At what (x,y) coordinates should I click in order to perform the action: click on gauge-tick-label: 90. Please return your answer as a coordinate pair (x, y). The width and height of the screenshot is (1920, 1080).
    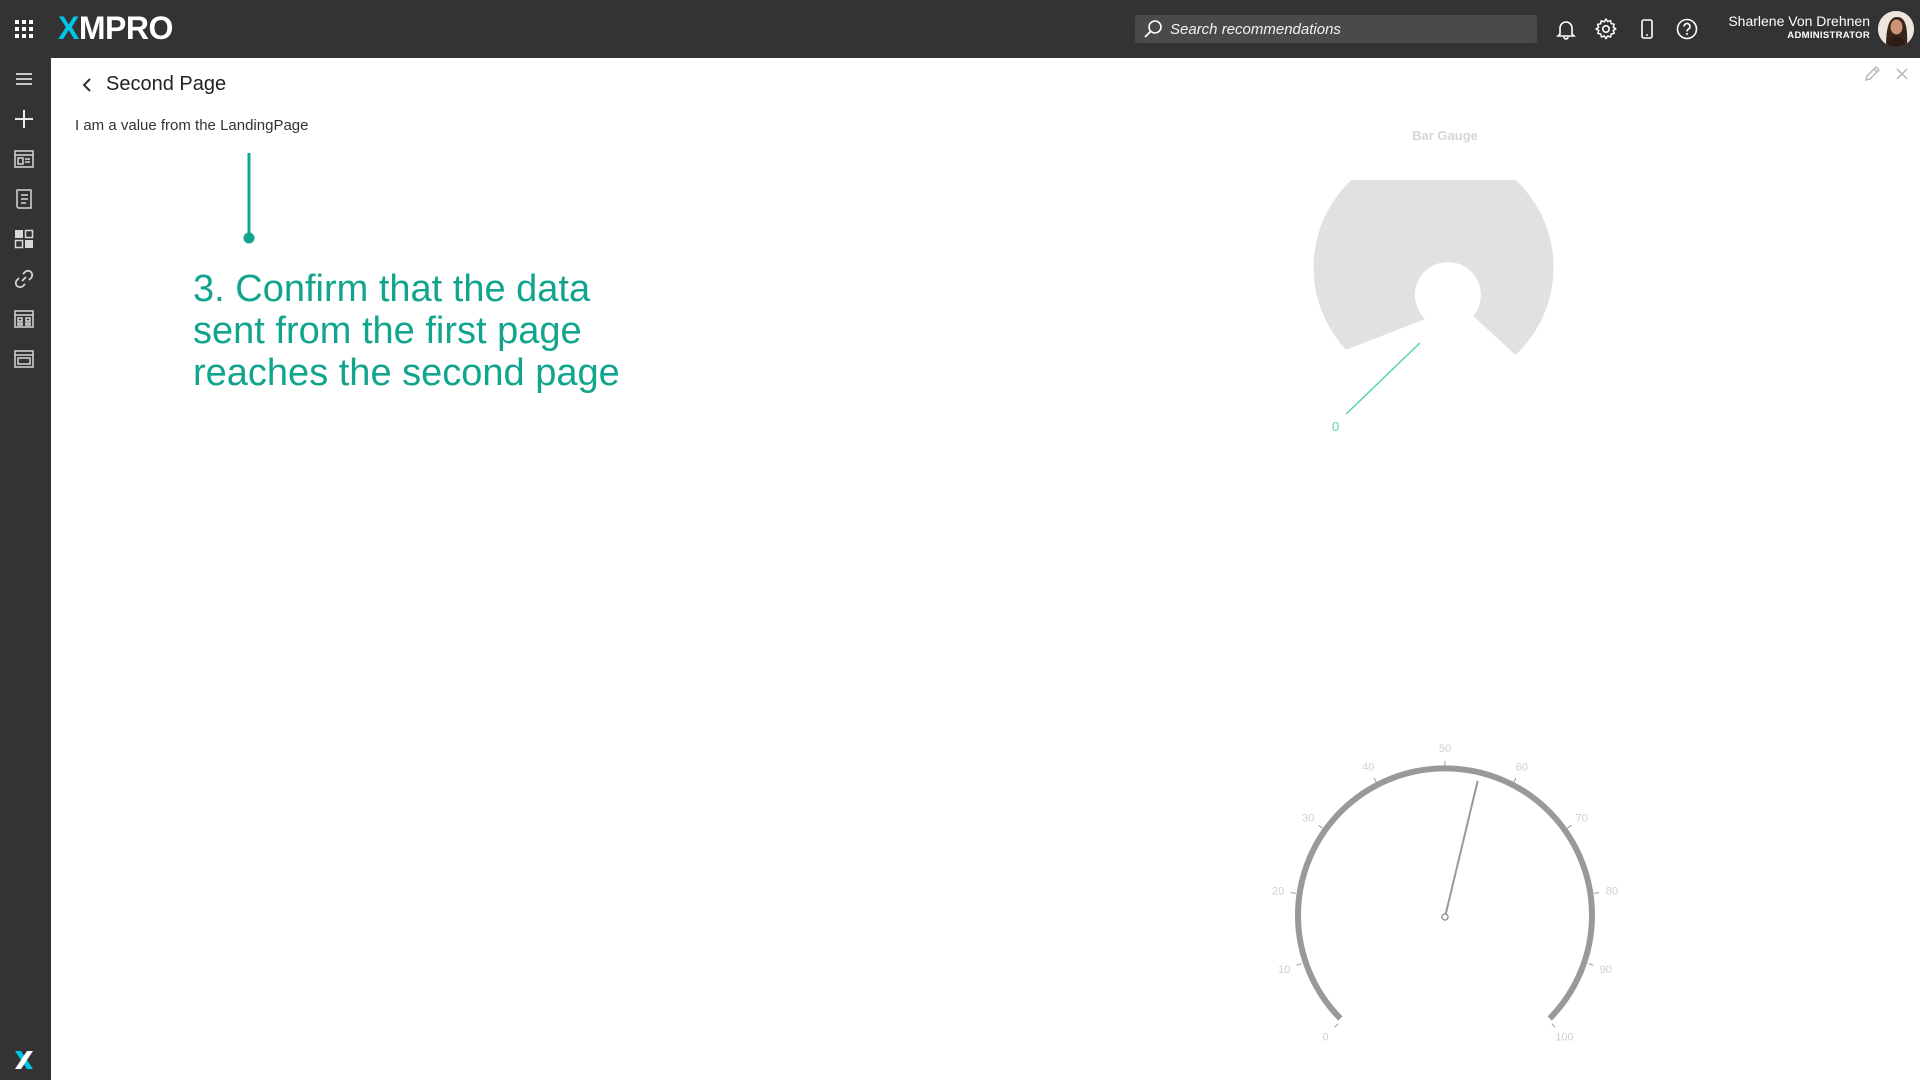
    Looking at the image, I should click on (1606, 970).